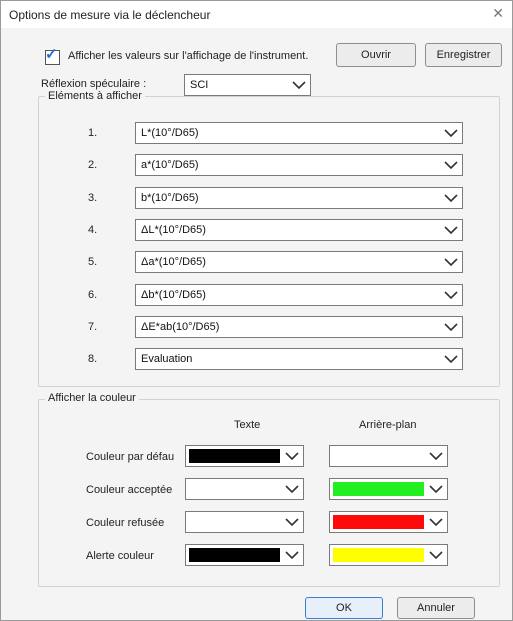  What do you see at coordinates (299, 327) in the screenshot?
I see `element-dropdown-7: ΔE*ab(10°/D65)` at bounding box center [299, 327].